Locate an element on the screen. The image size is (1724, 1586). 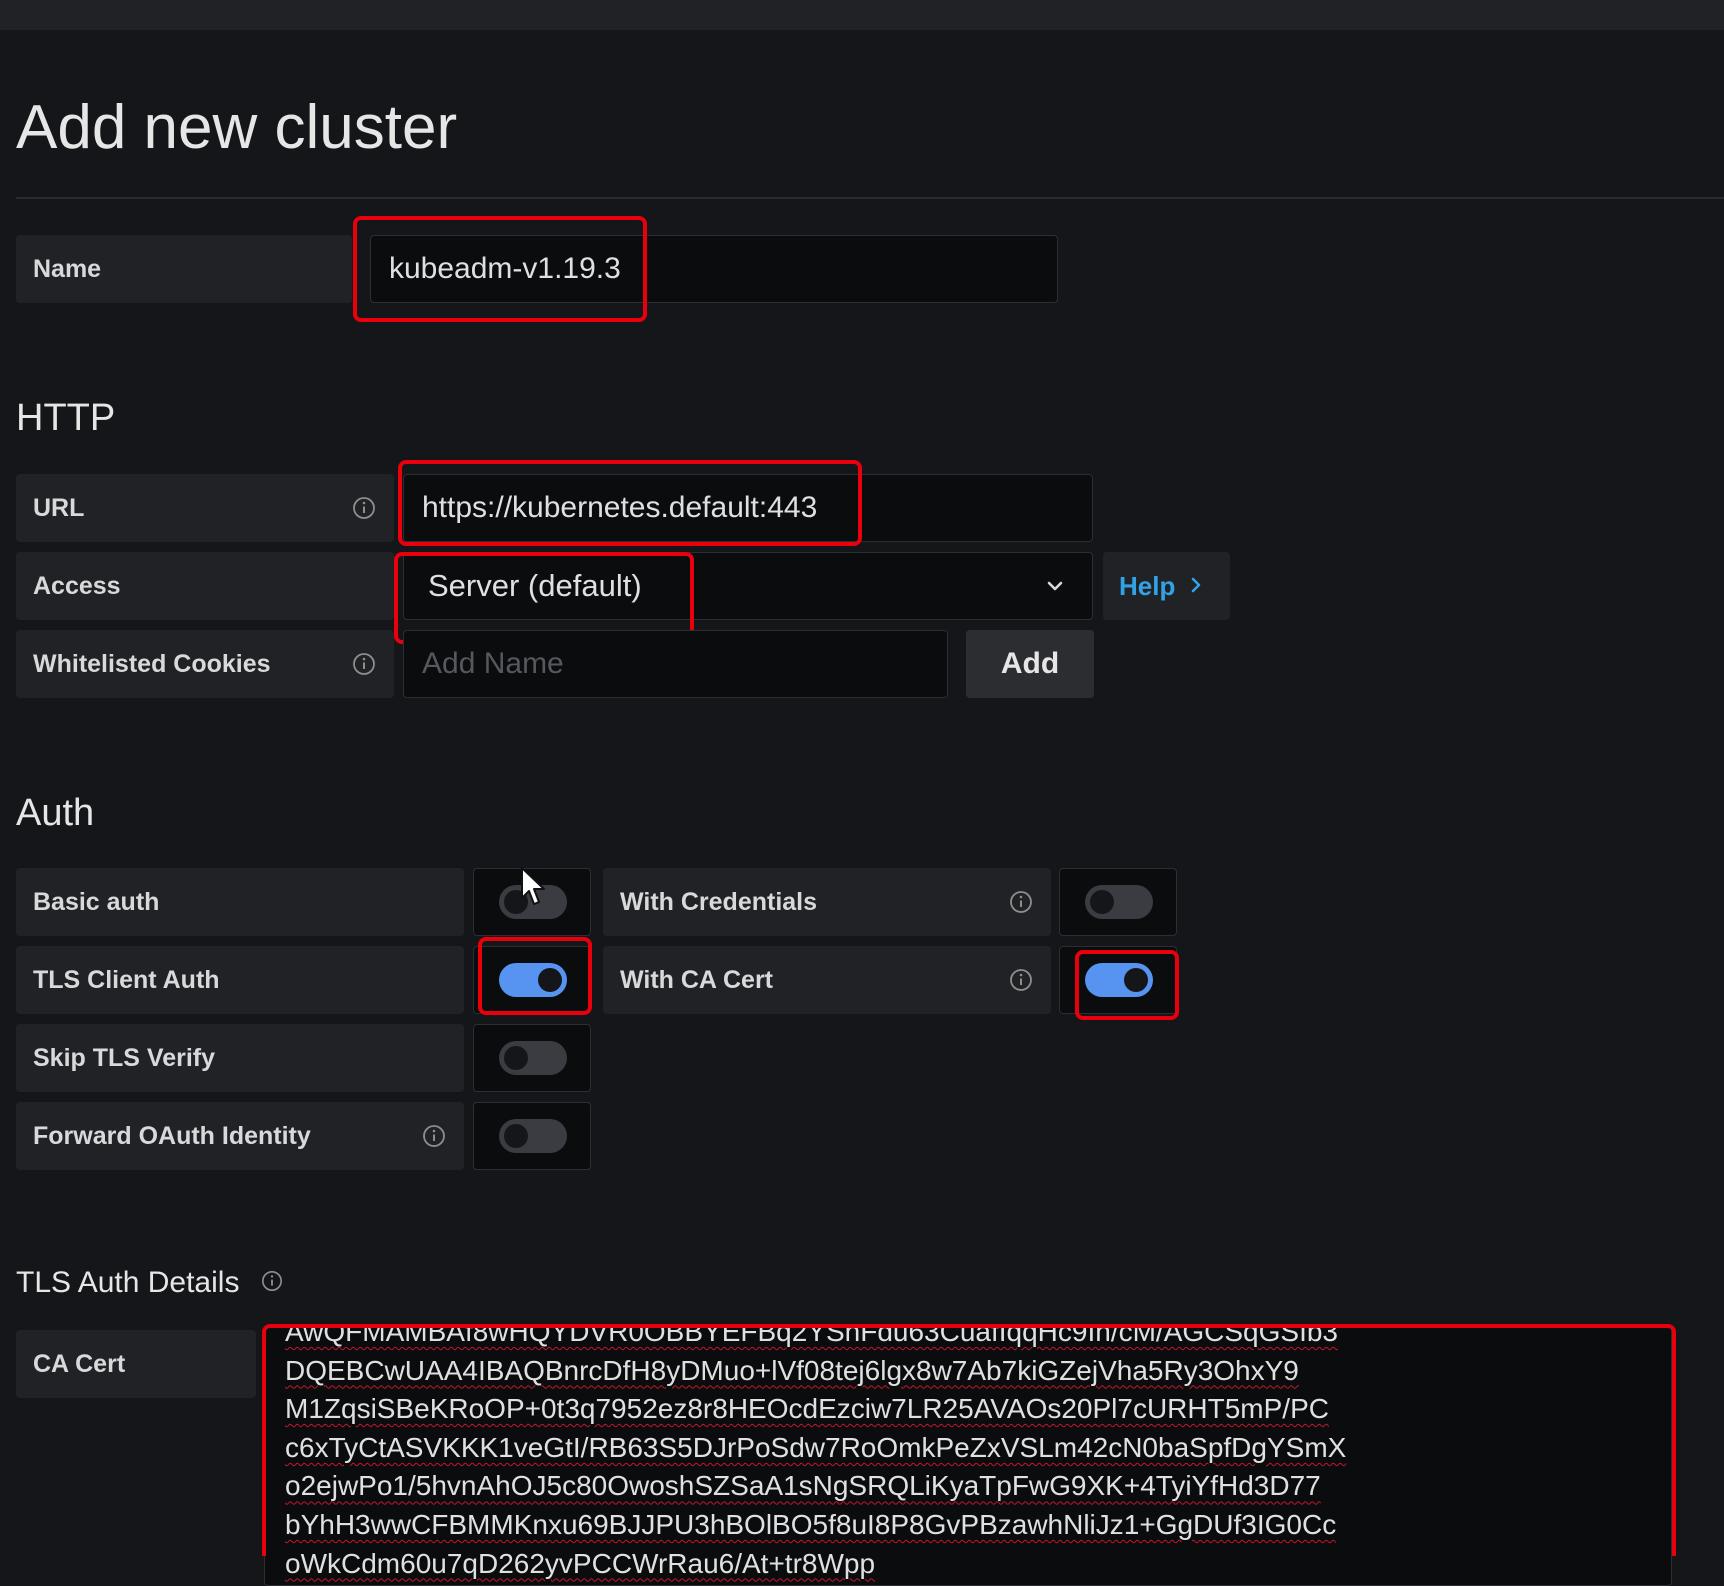
forward-oauth-label: Forward OAuth Identity is located at coordinates (240, 1136).